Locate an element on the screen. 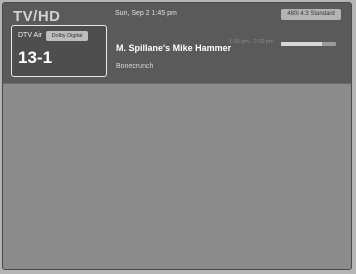  date-time: Sun, Sep 2 1:45 pm is located at coordinates (146, 13).